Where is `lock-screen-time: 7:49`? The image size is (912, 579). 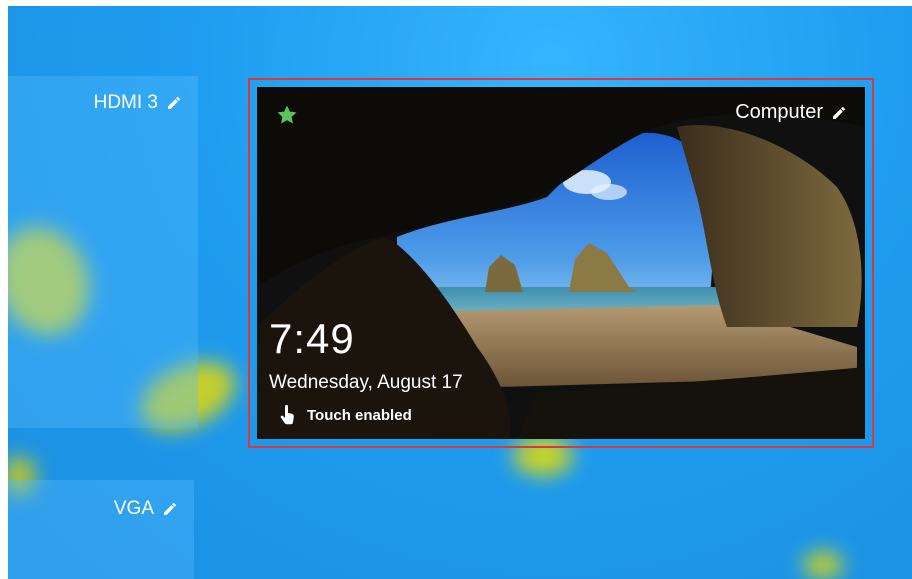 lock-screen-time: 7:49 is located at coordinates (312, 338).